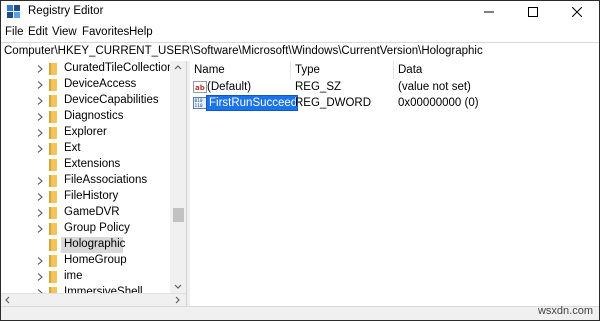 The height and width of the screenshot is (321, 600). I want to click on tree-vertical-scrollbar, so click(178, 177).